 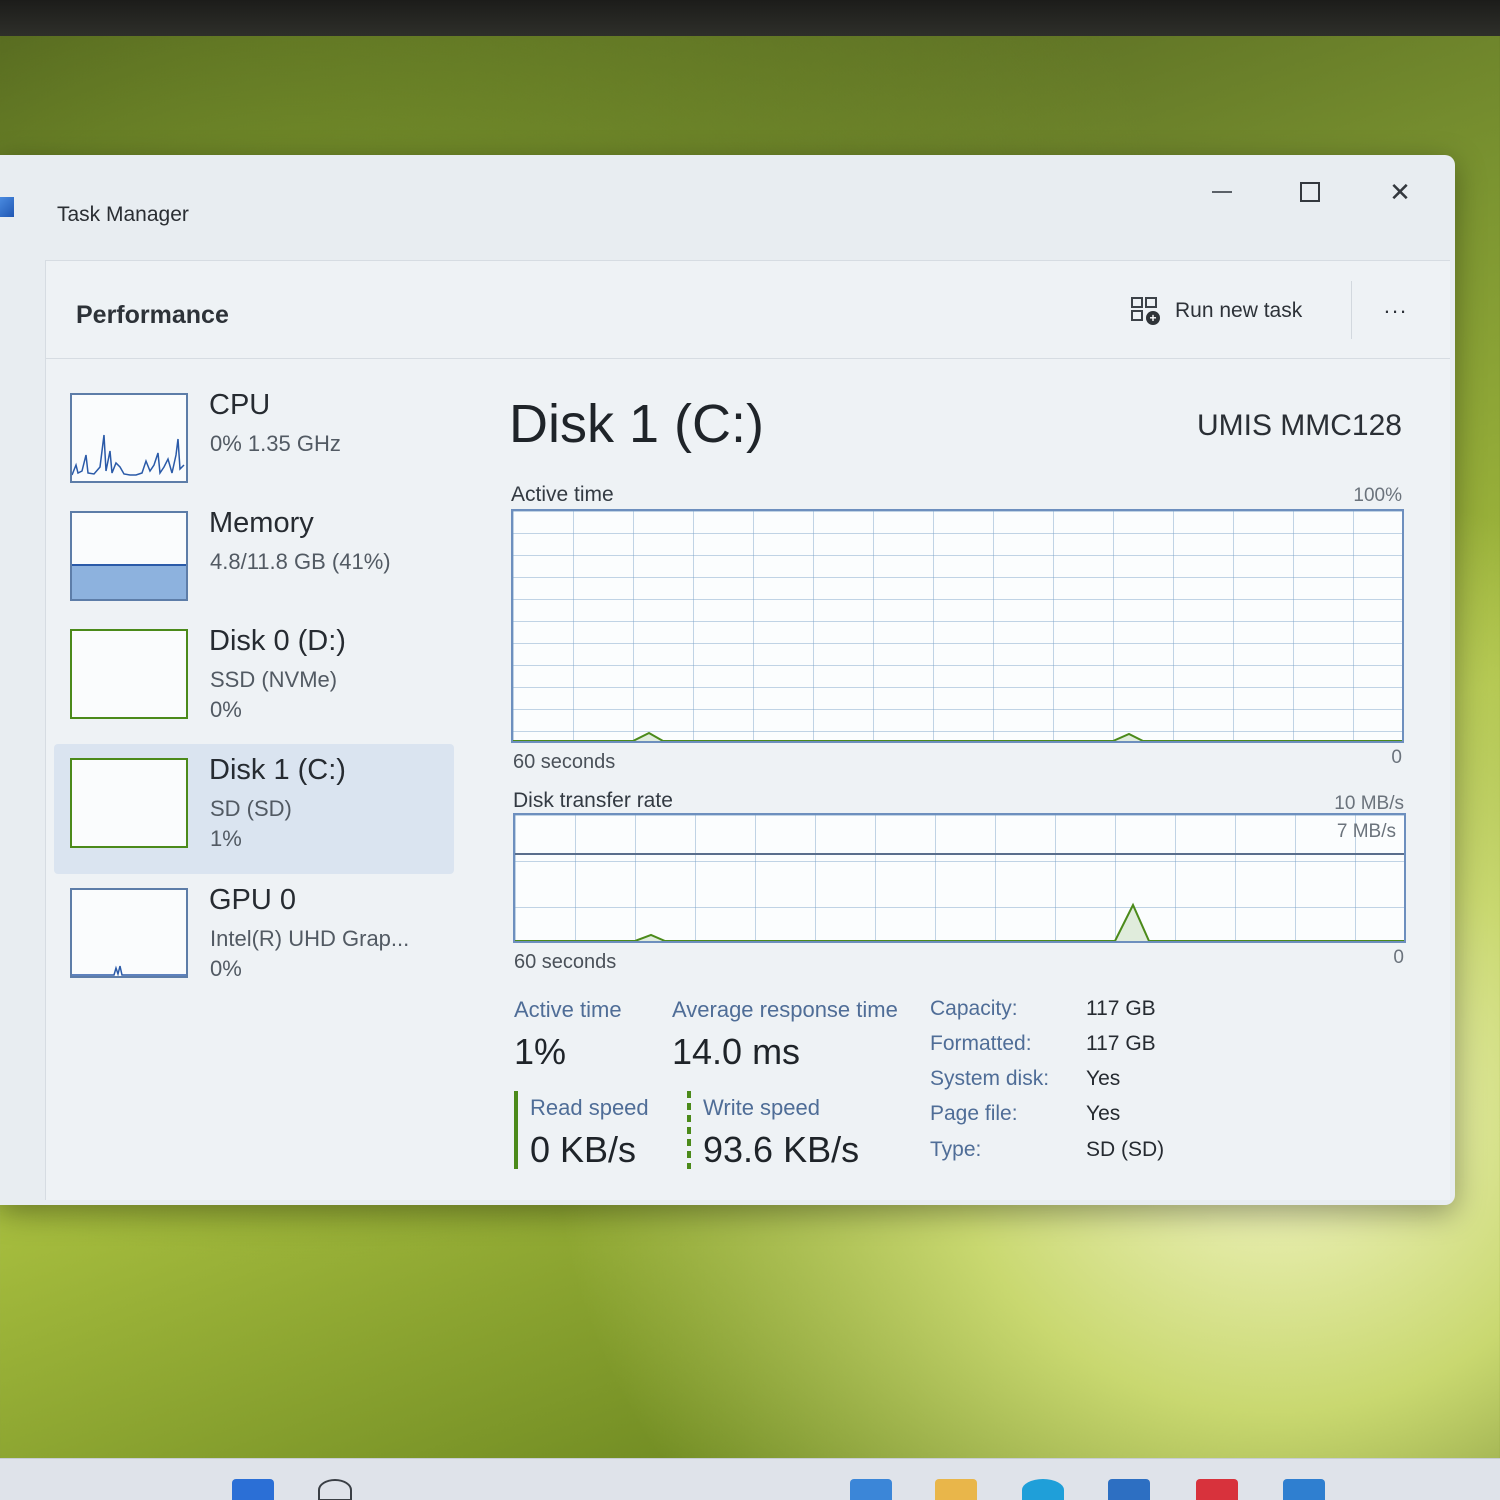 What do you see at coordinates (7, 207) in the screenshot?
I see `task-manager-logo-icon` at bounding box center [7, 207].